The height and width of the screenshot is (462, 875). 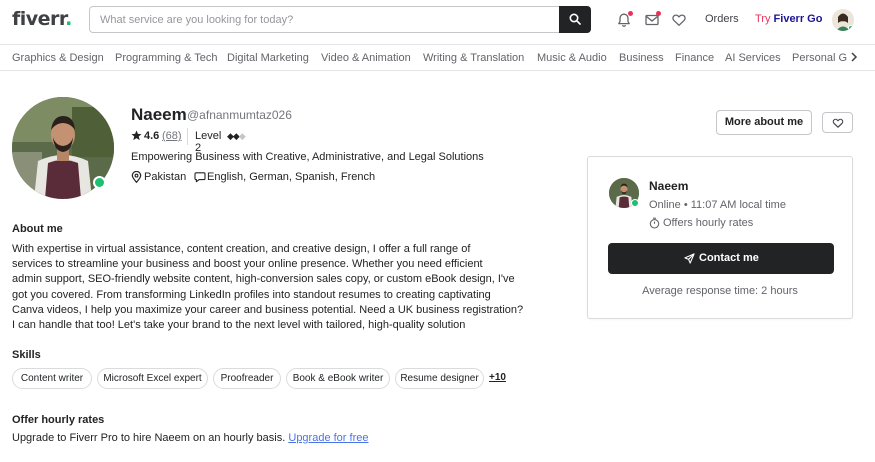 I want to click on review-count-link: (68), so click(x=172, y=136).